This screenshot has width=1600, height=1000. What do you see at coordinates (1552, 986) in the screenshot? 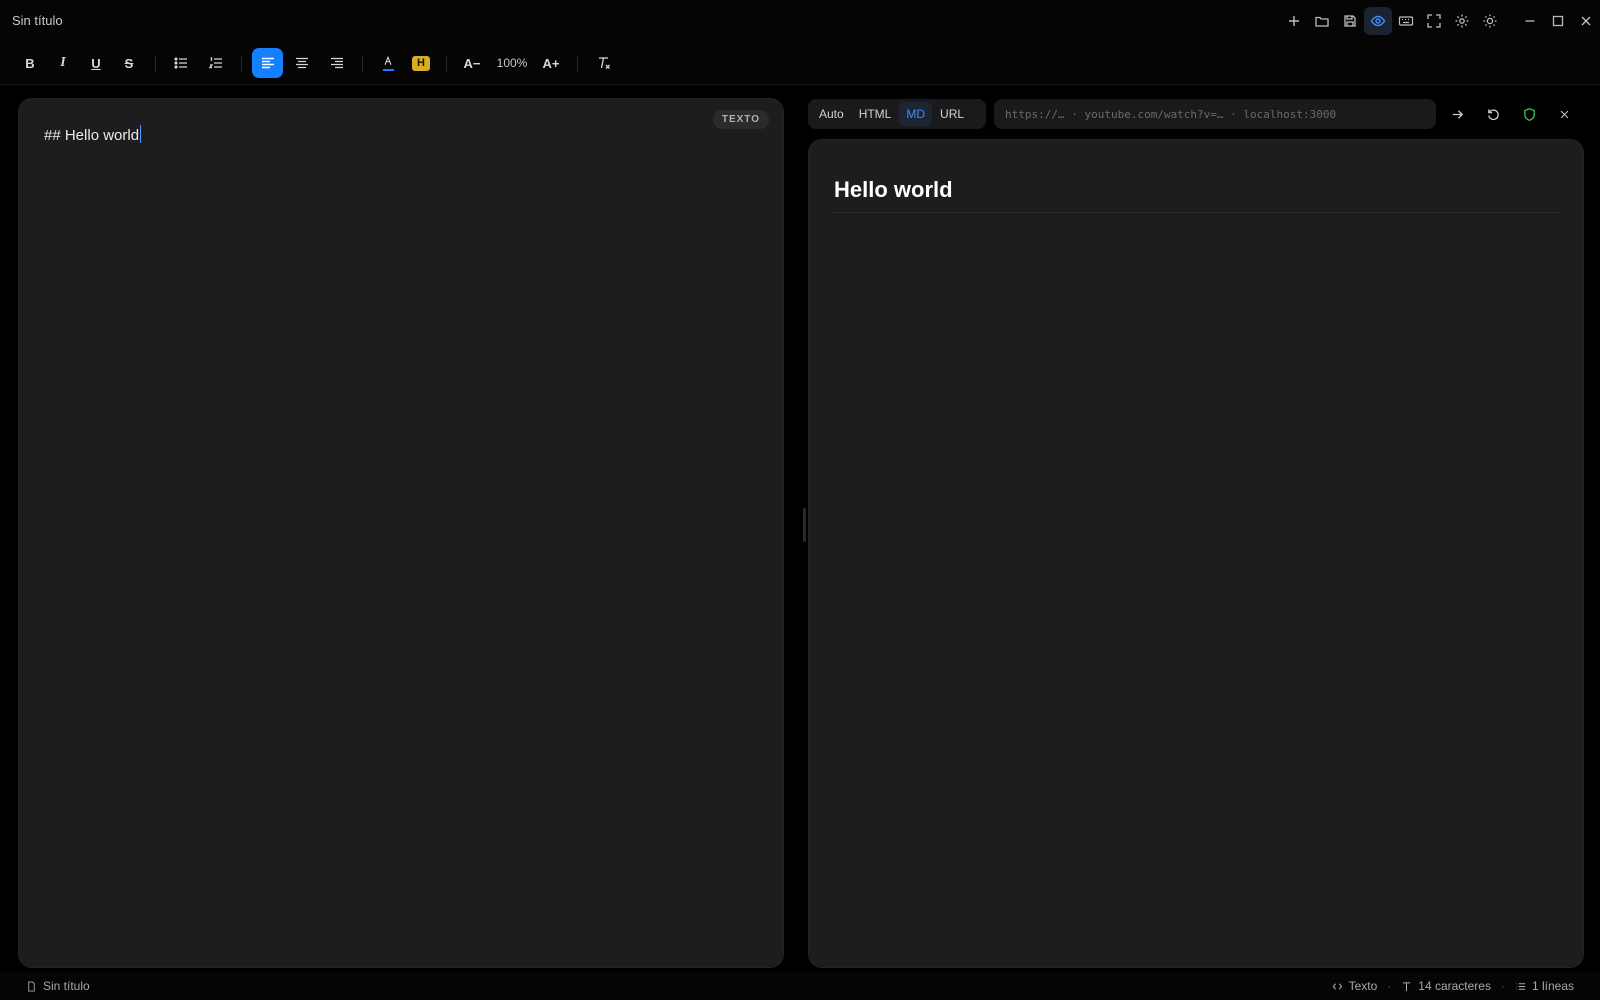
I see `status-lines: 1 líneas` at bounding box center [1552, 986].